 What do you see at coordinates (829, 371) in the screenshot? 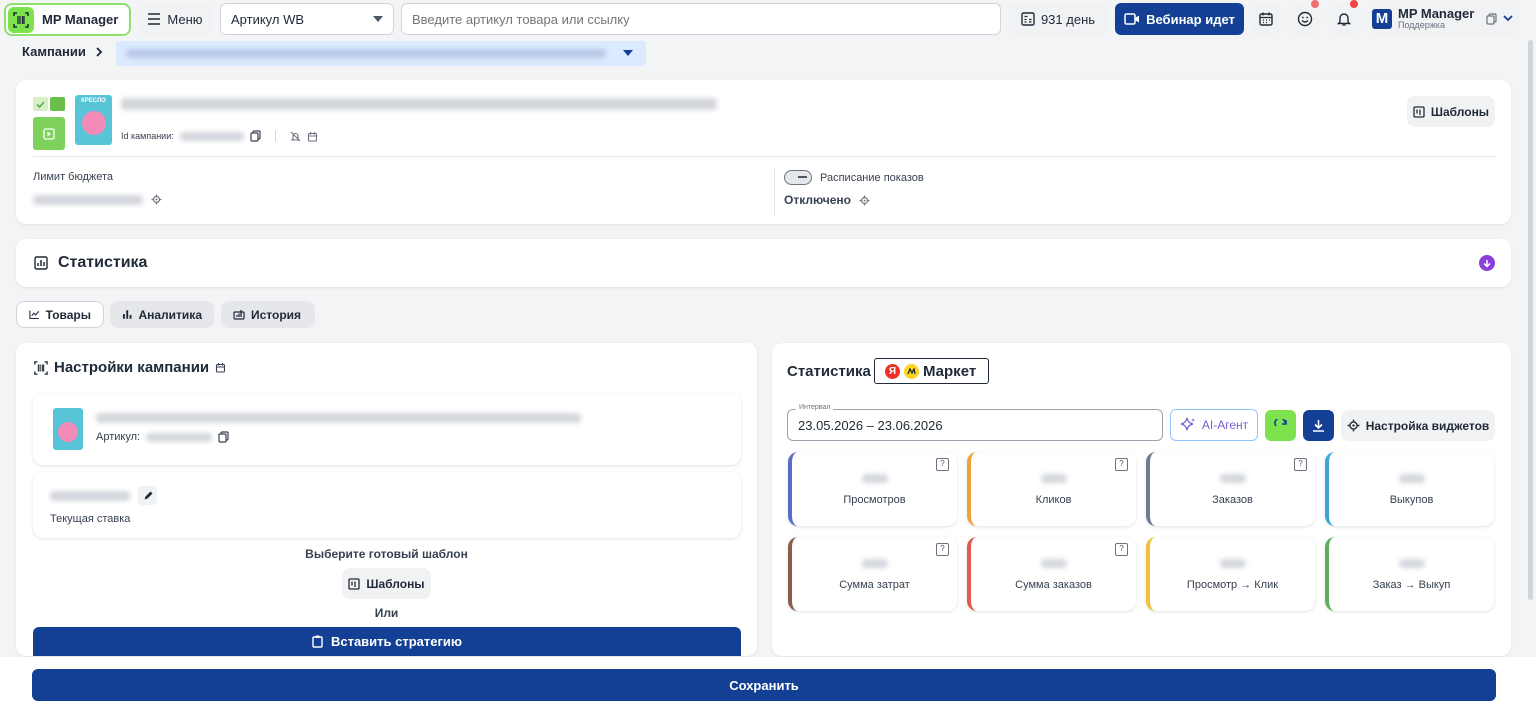
I see `statistics-panel-title: Статистика` at bounding box center [829, 371].